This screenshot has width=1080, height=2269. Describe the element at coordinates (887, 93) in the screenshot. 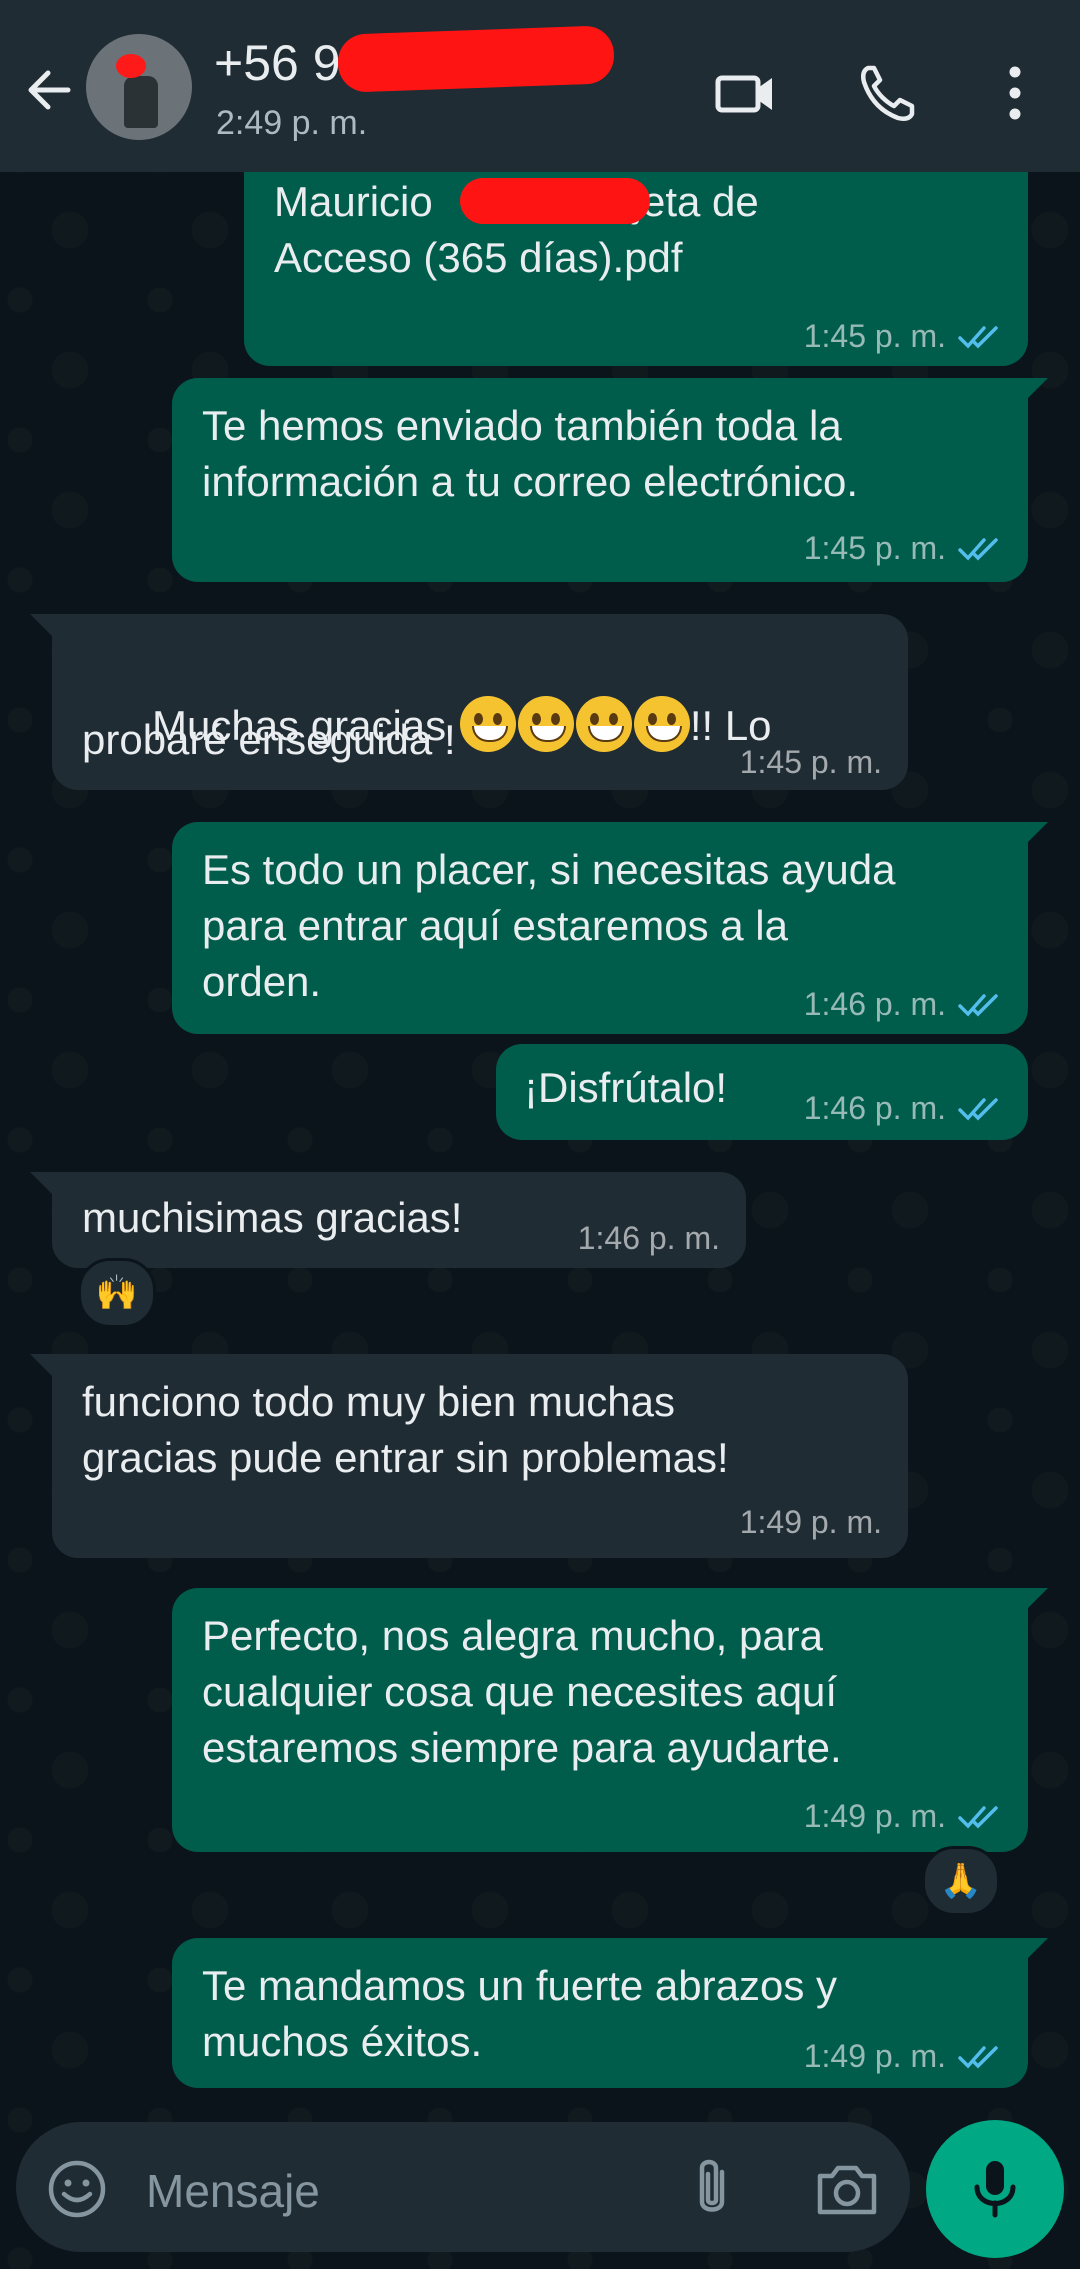

I see `phone-icon` at that location.